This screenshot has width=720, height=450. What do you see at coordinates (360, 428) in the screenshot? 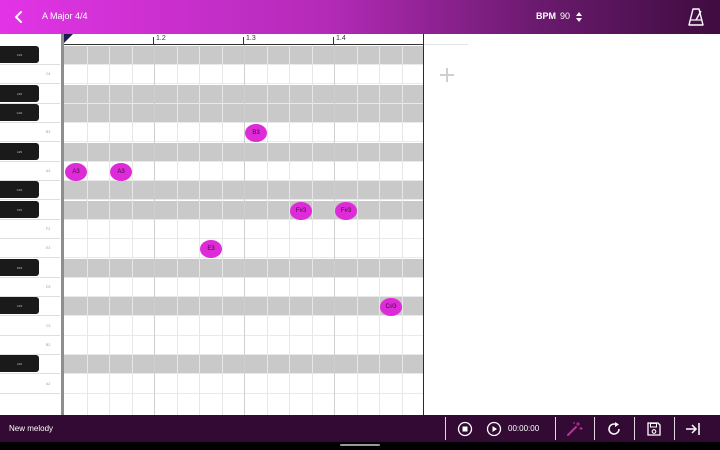
I see `bottom-toolbar: New melody 00:00:00` at bounding box center [360, 428].